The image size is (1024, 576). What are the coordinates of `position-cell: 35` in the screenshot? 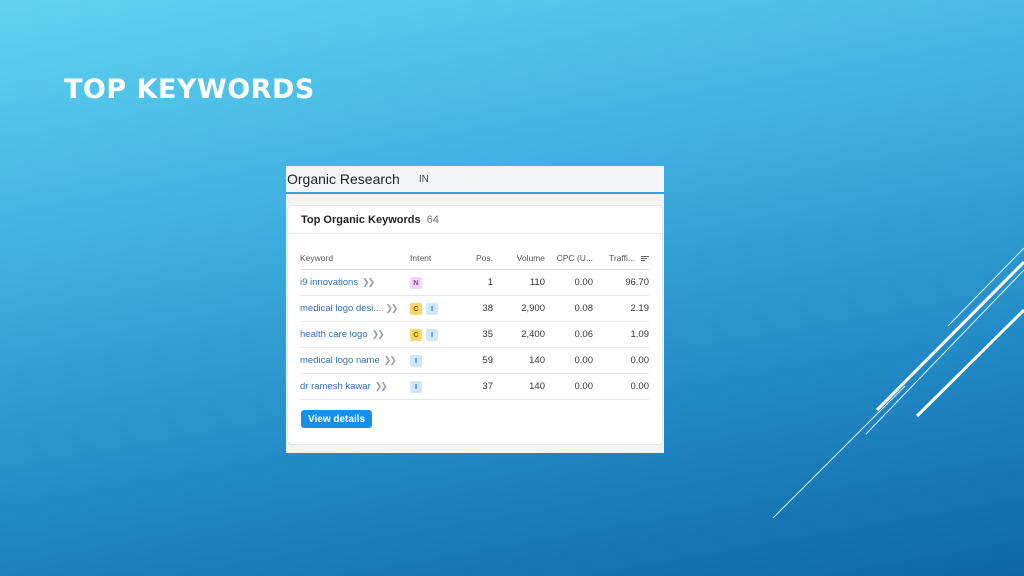 It's located at (487, 334).